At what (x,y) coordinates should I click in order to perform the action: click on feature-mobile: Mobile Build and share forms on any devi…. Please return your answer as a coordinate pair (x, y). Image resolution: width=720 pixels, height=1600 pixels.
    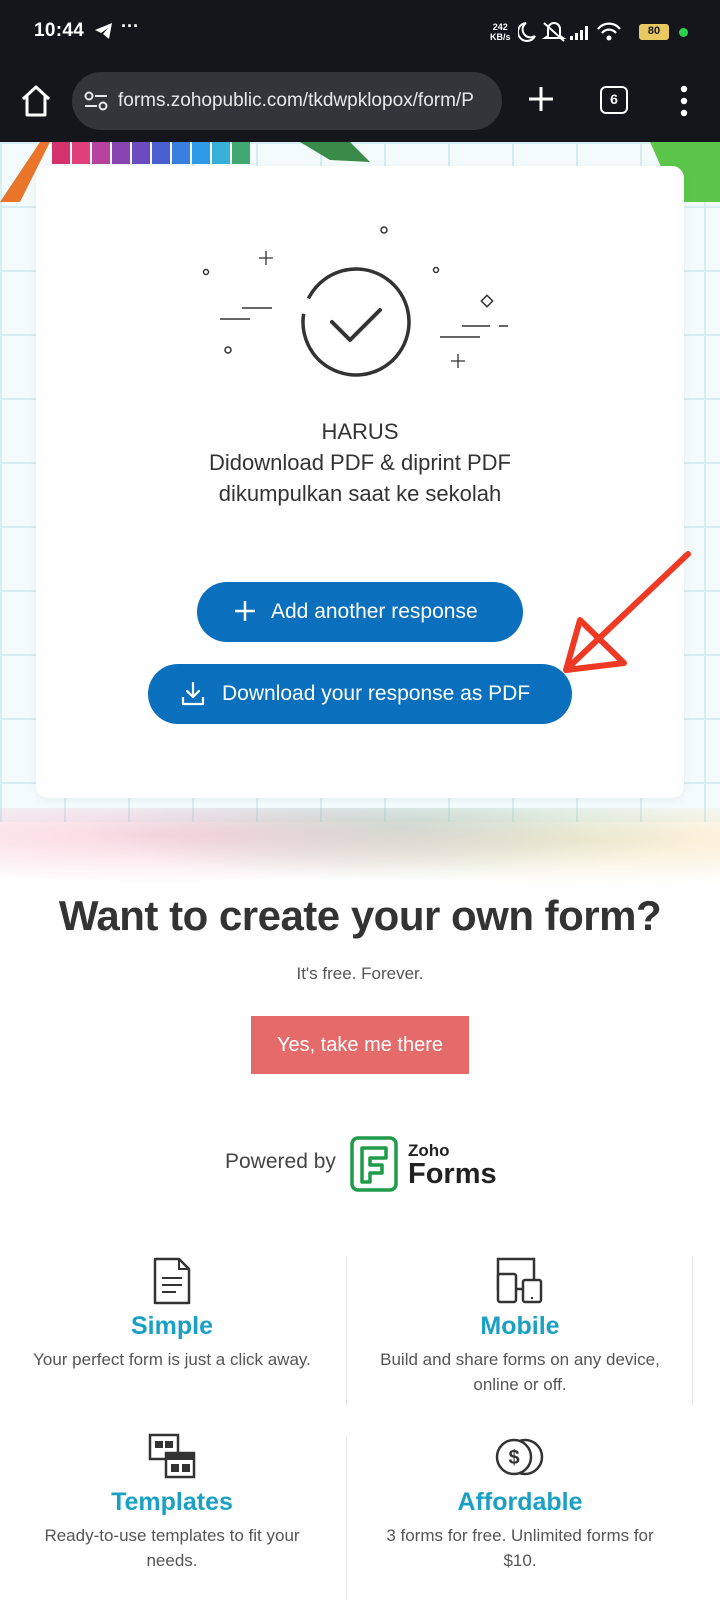
    Looking at the image, I should click on (520, 1326).